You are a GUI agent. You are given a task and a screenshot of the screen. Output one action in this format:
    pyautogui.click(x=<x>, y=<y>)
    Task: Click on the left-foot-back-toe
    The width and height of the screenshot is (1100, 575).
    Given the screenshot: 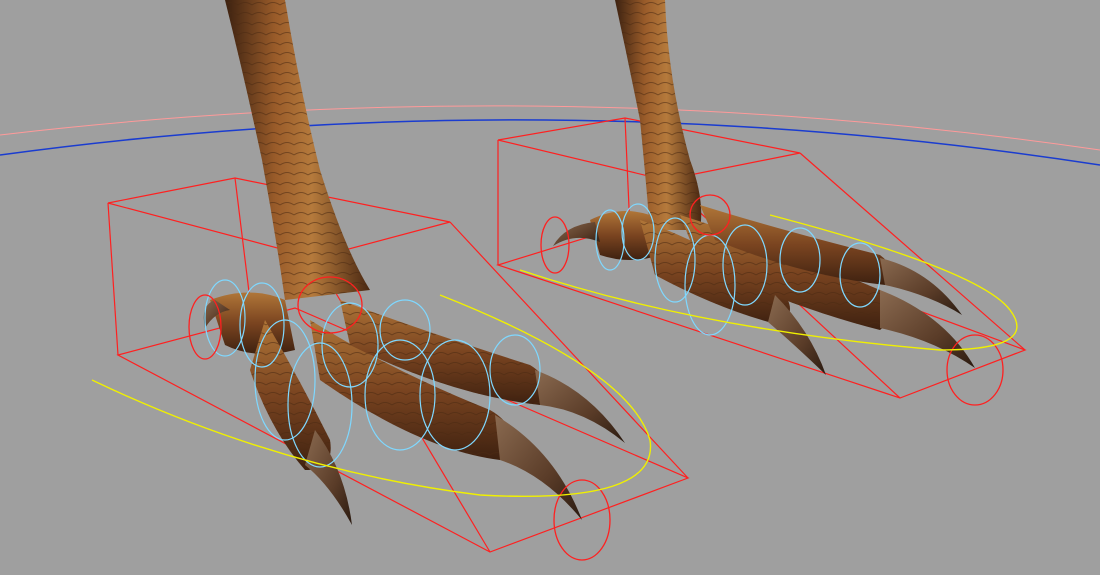 What is the action you would take?
    pyautogui.click(x=252, y=323)
    